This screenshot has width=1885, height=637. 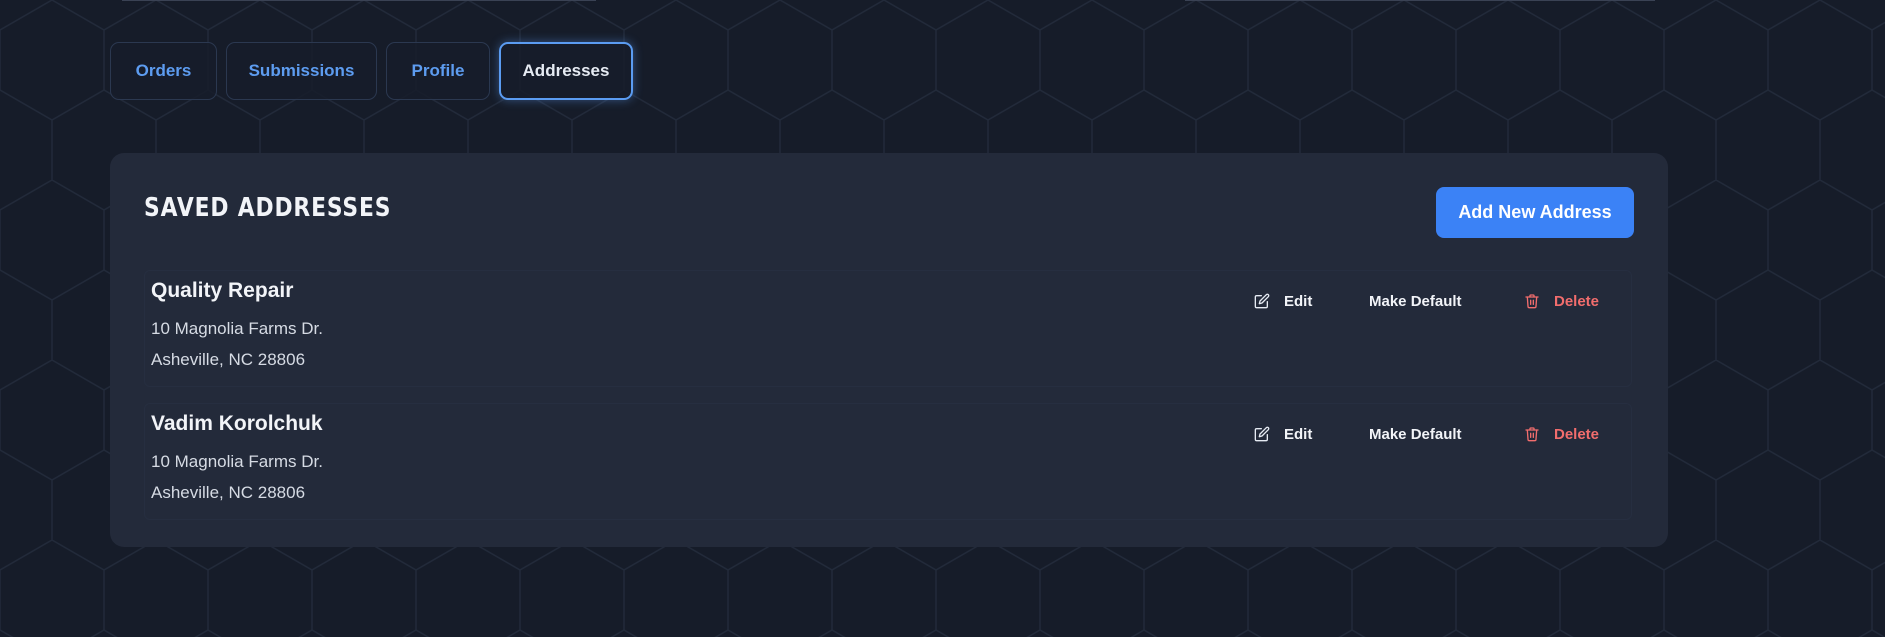 I want to click on tab-addresses: Addresses, so click(x=566, y=71).